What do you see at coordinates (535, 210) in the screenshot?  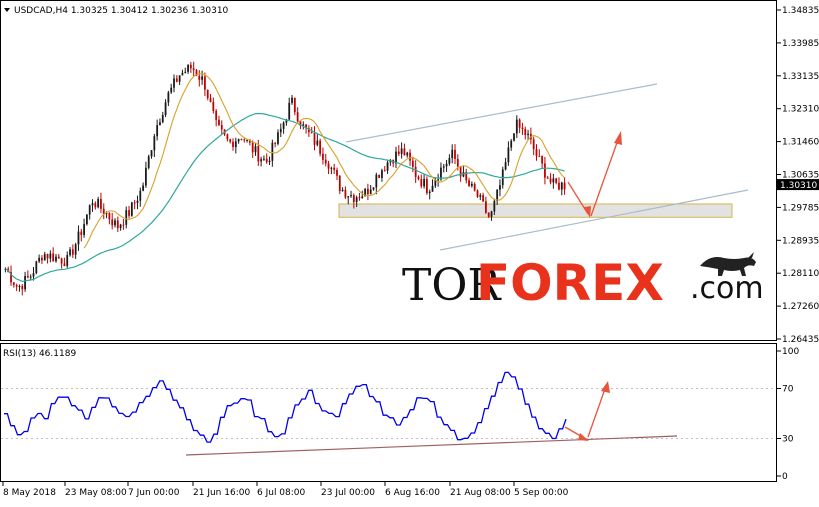 I see `support-zone` at bounding box center [535, 210].